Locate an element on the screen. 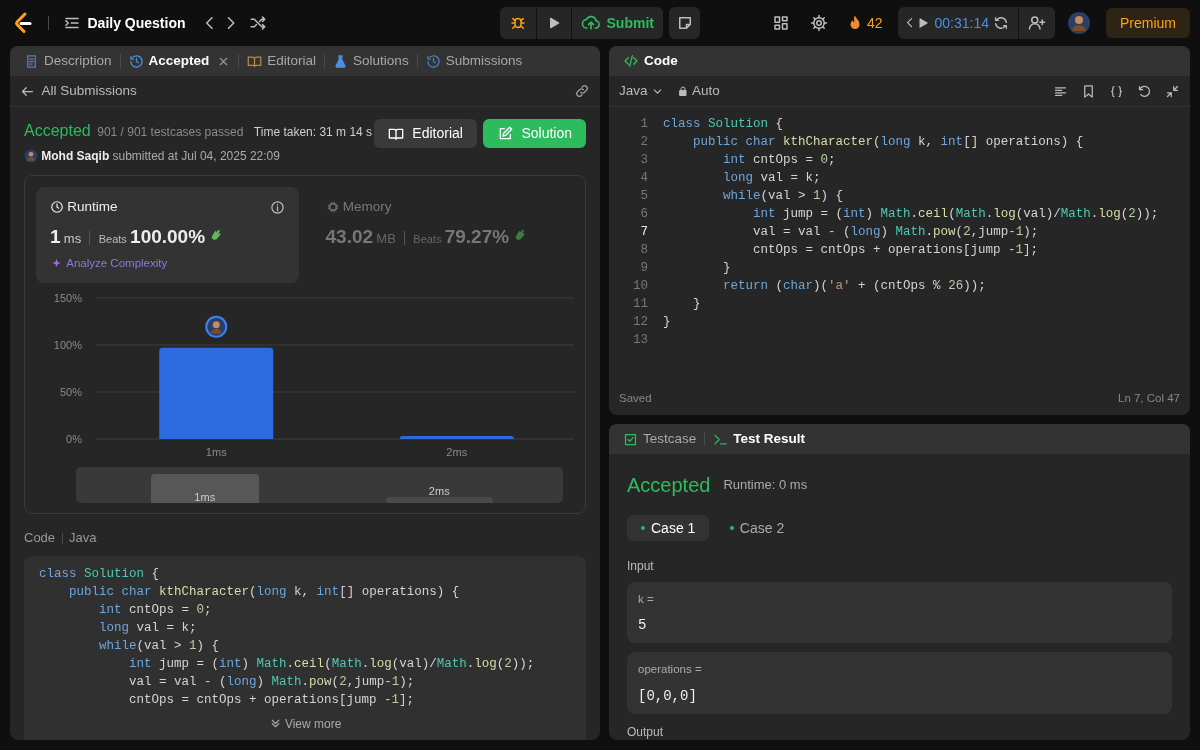  metric-title: Memory is located at coordinates (367, 207).